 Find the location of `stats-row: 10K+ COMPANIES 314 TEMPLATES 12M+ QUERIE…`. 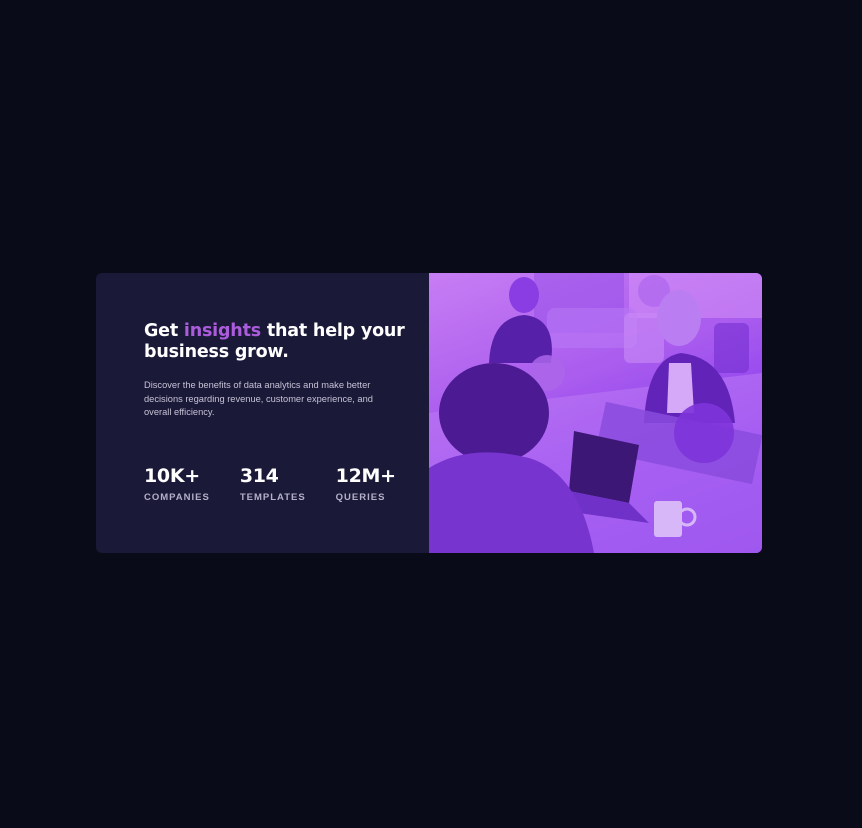

stats-row: 10K+ COMPANIES 314 TEMPLATES 12M+ QUERIE… is located at coordinates (270, 484).